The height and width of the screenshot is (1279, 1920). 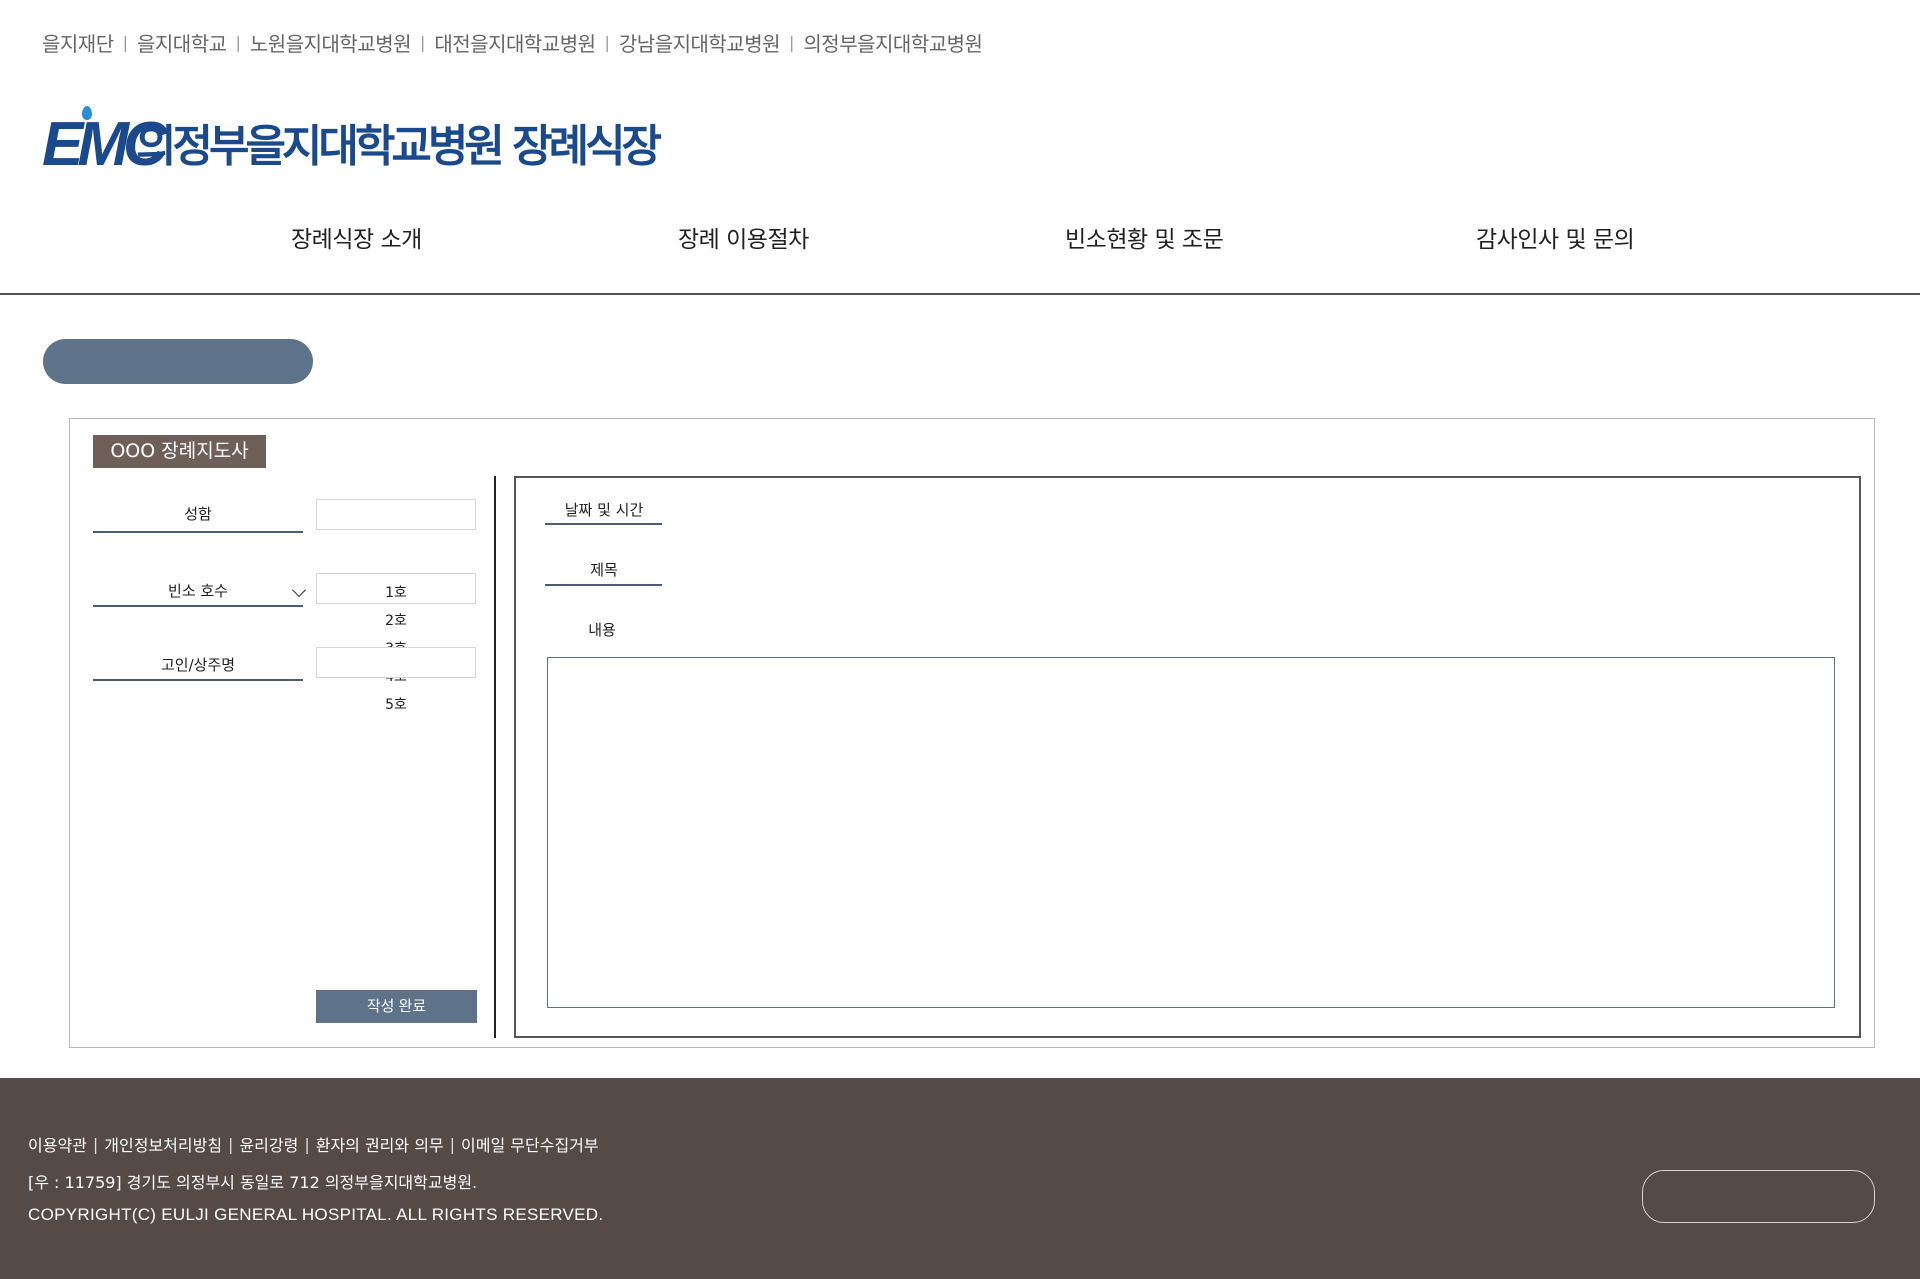 I want to click on date-time-label: 날짜 및 시간, so click(x=604, y=510).